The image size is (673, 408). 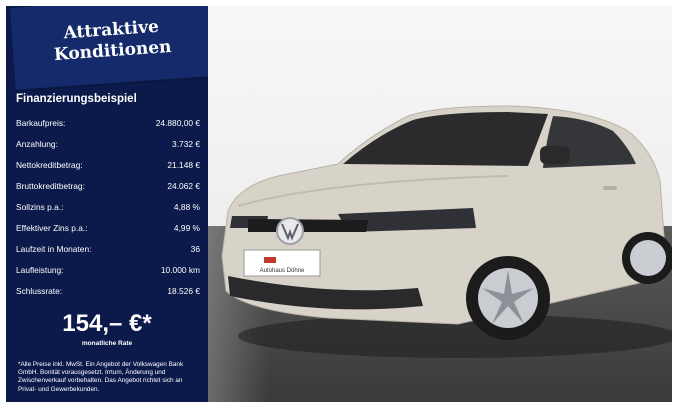 What do you see at coordinates (183, 185) in the screenshot?
I see `finance-row-value: 24.062 €` at bounding box center [183, 185].